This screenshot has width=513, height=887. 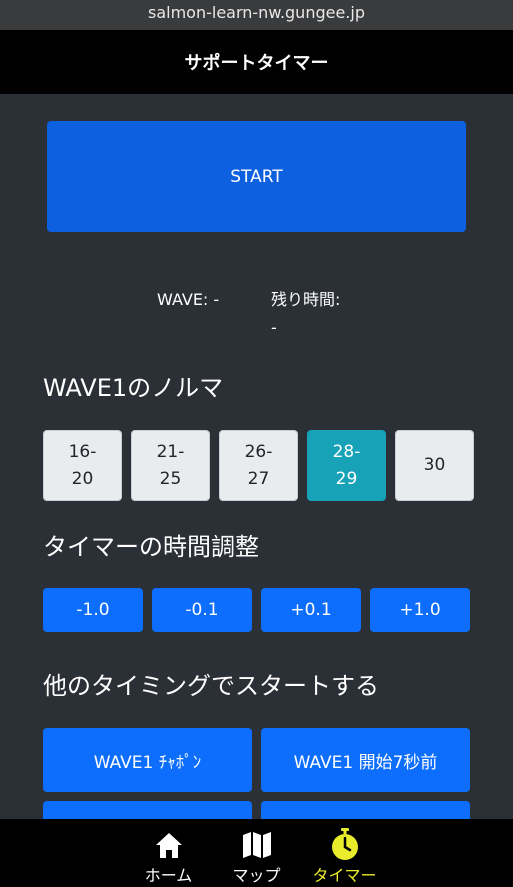 I want to click on nav-timer: タイマー, so click(x=345, y=853).